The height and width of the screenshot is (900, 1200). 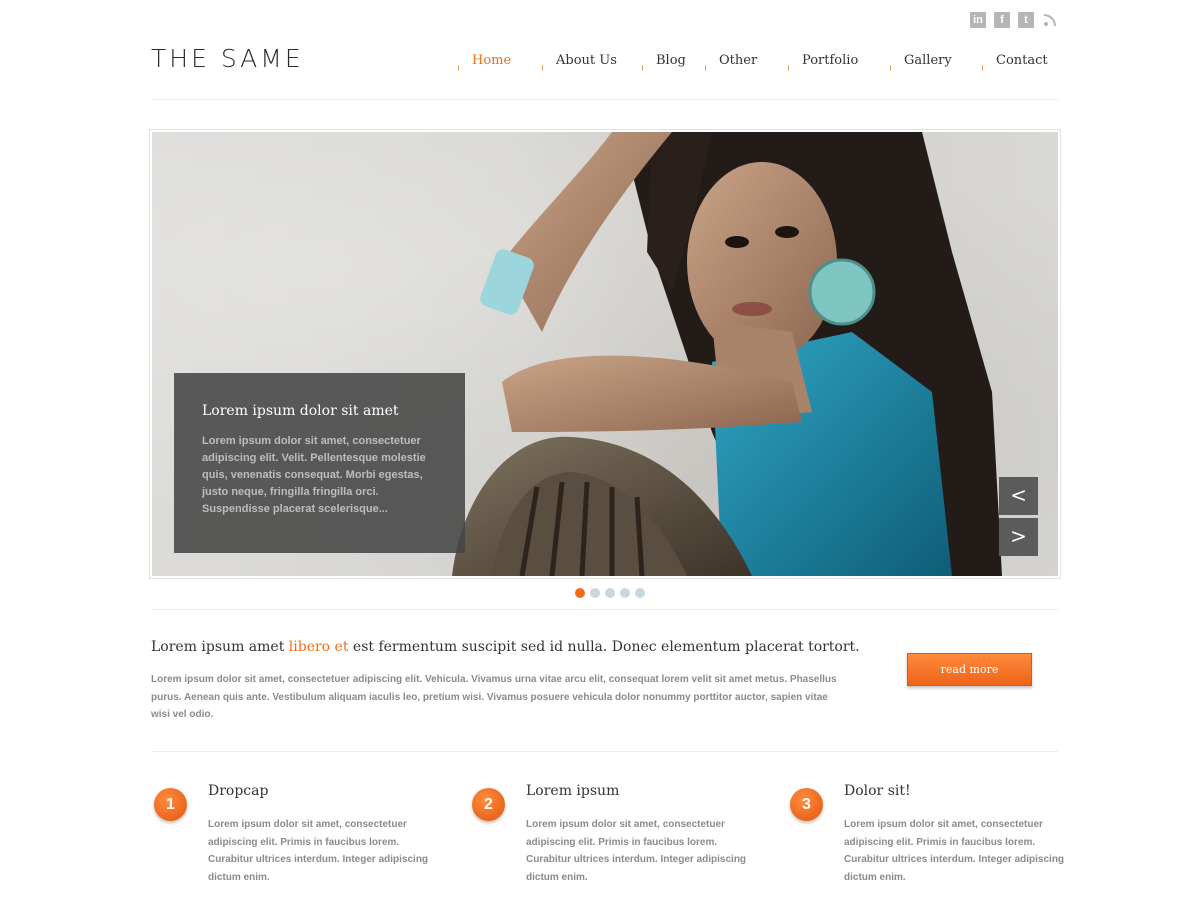 What do you see at coordinates (300, 411) in the screenshot?
I see `caption-title: Lorem ipsum dolor sit amet` at bounding box center [300, 411].